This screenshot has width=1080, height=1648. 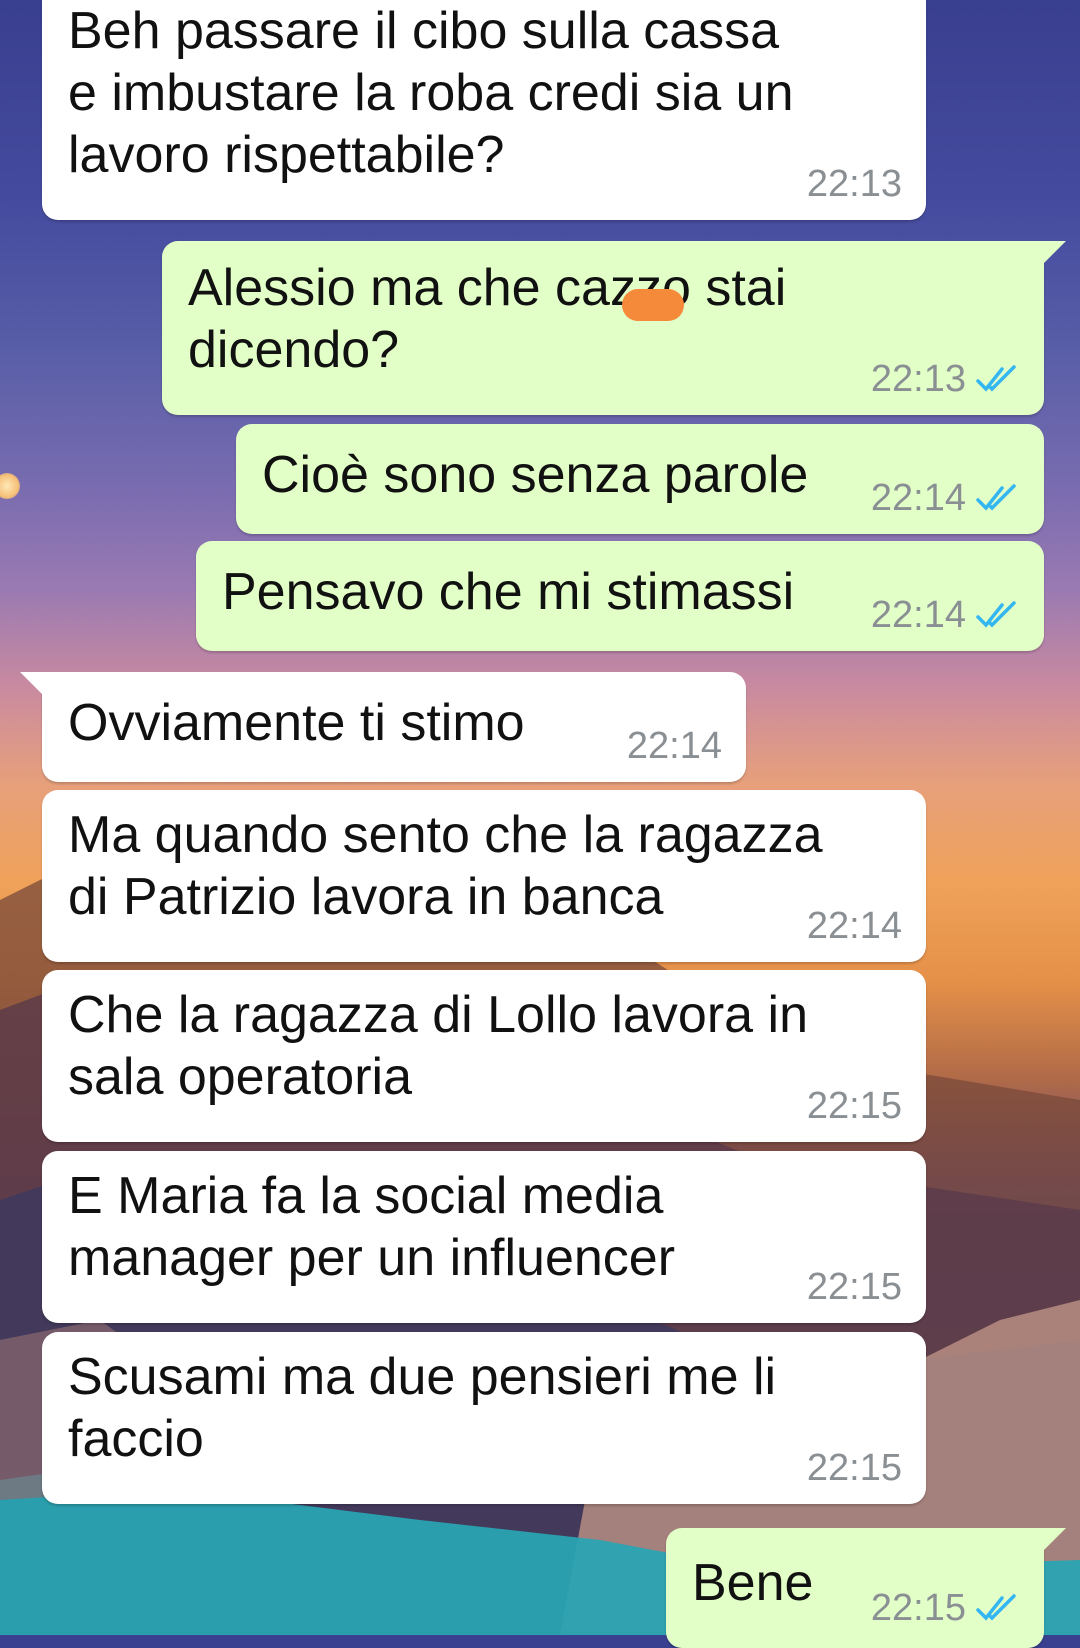 I want to click on message-bubble-outgoing: Cioè sono senza parole 22:14, so click(x=640, y=479).